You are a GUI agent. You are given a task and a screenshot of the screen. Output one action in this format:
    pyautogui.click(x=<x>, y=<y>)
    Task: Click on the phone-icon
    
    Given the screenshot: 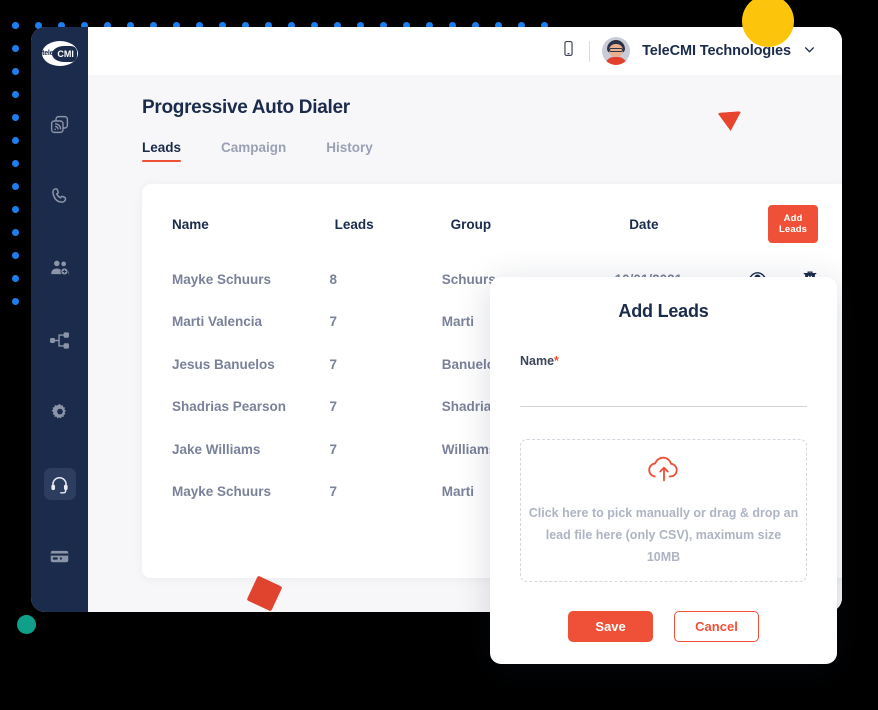 What is the action you would take?
    pyautogui.click(x=60, y=196)
    